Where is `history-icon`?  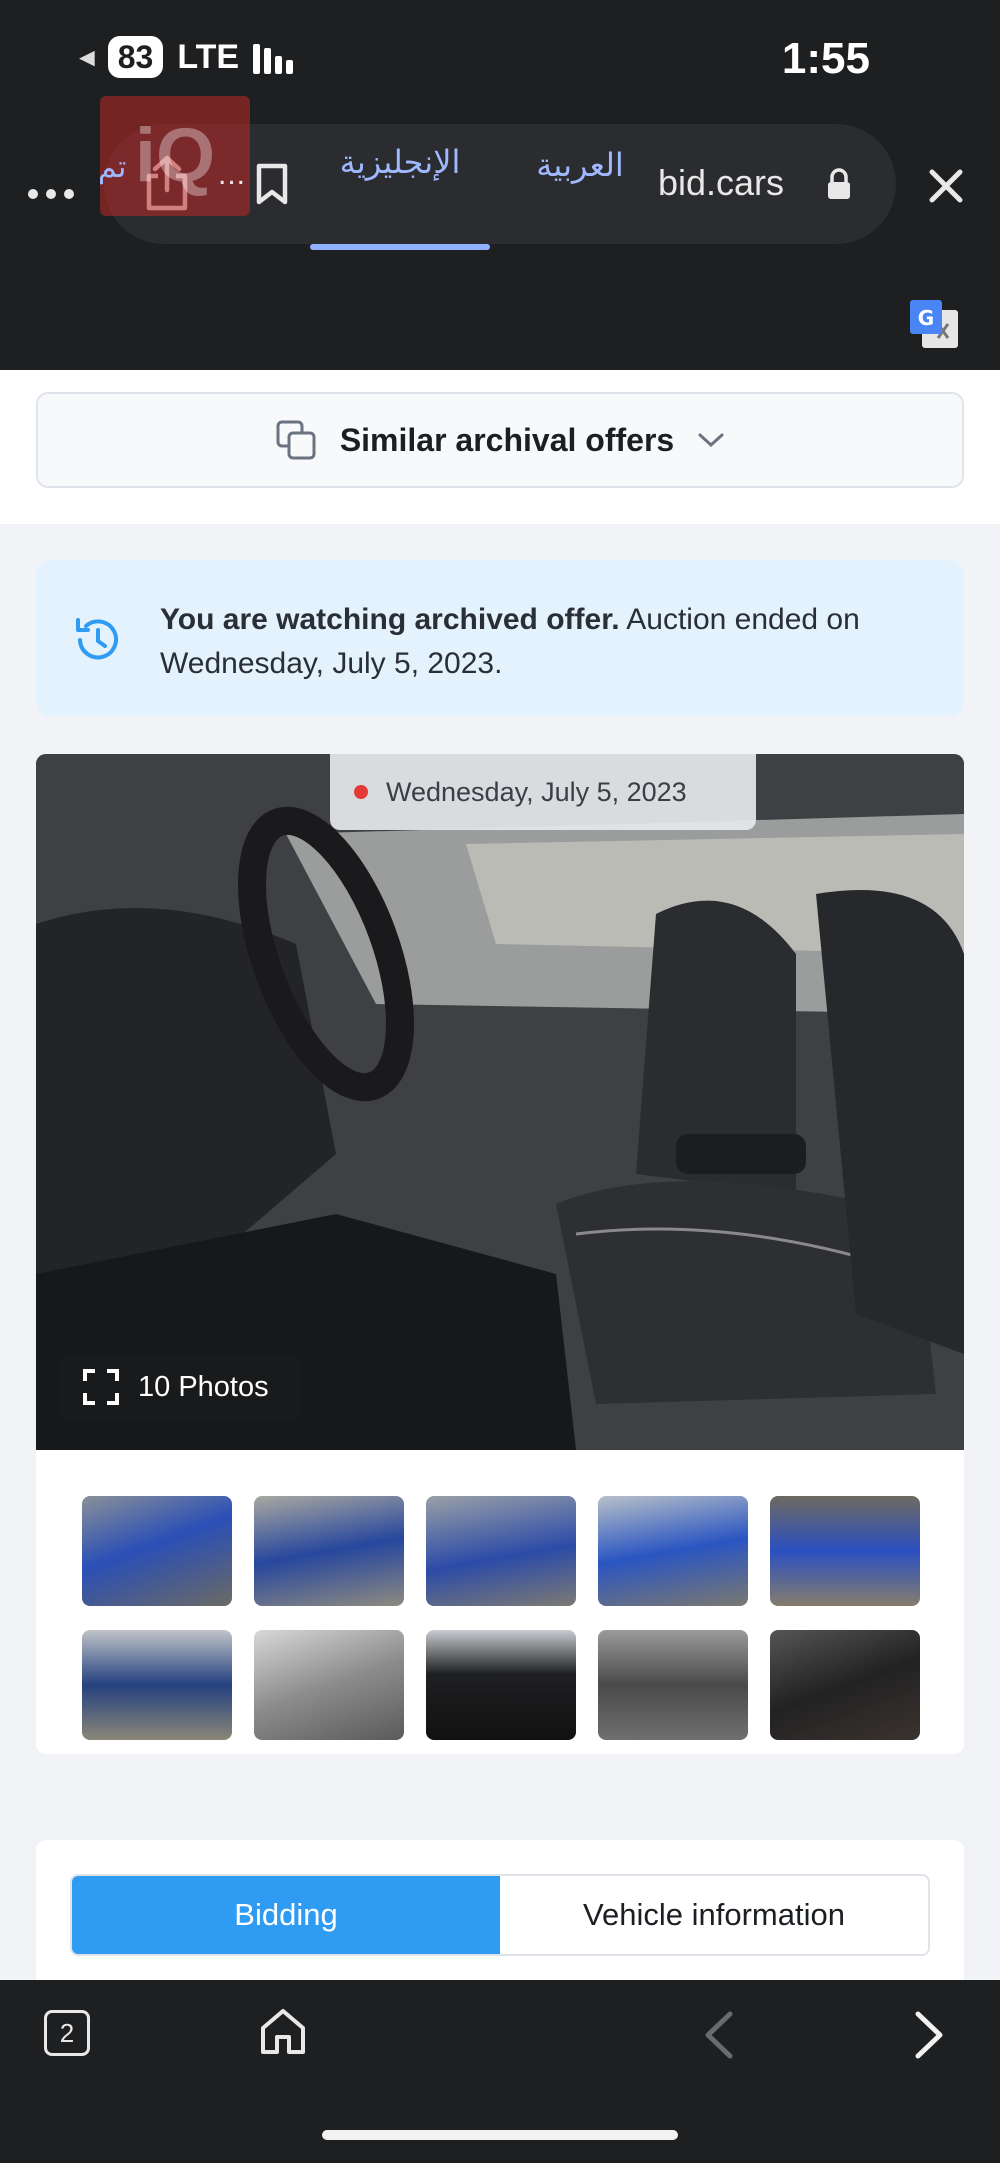 history-icon is located at coordinates (97, 639).